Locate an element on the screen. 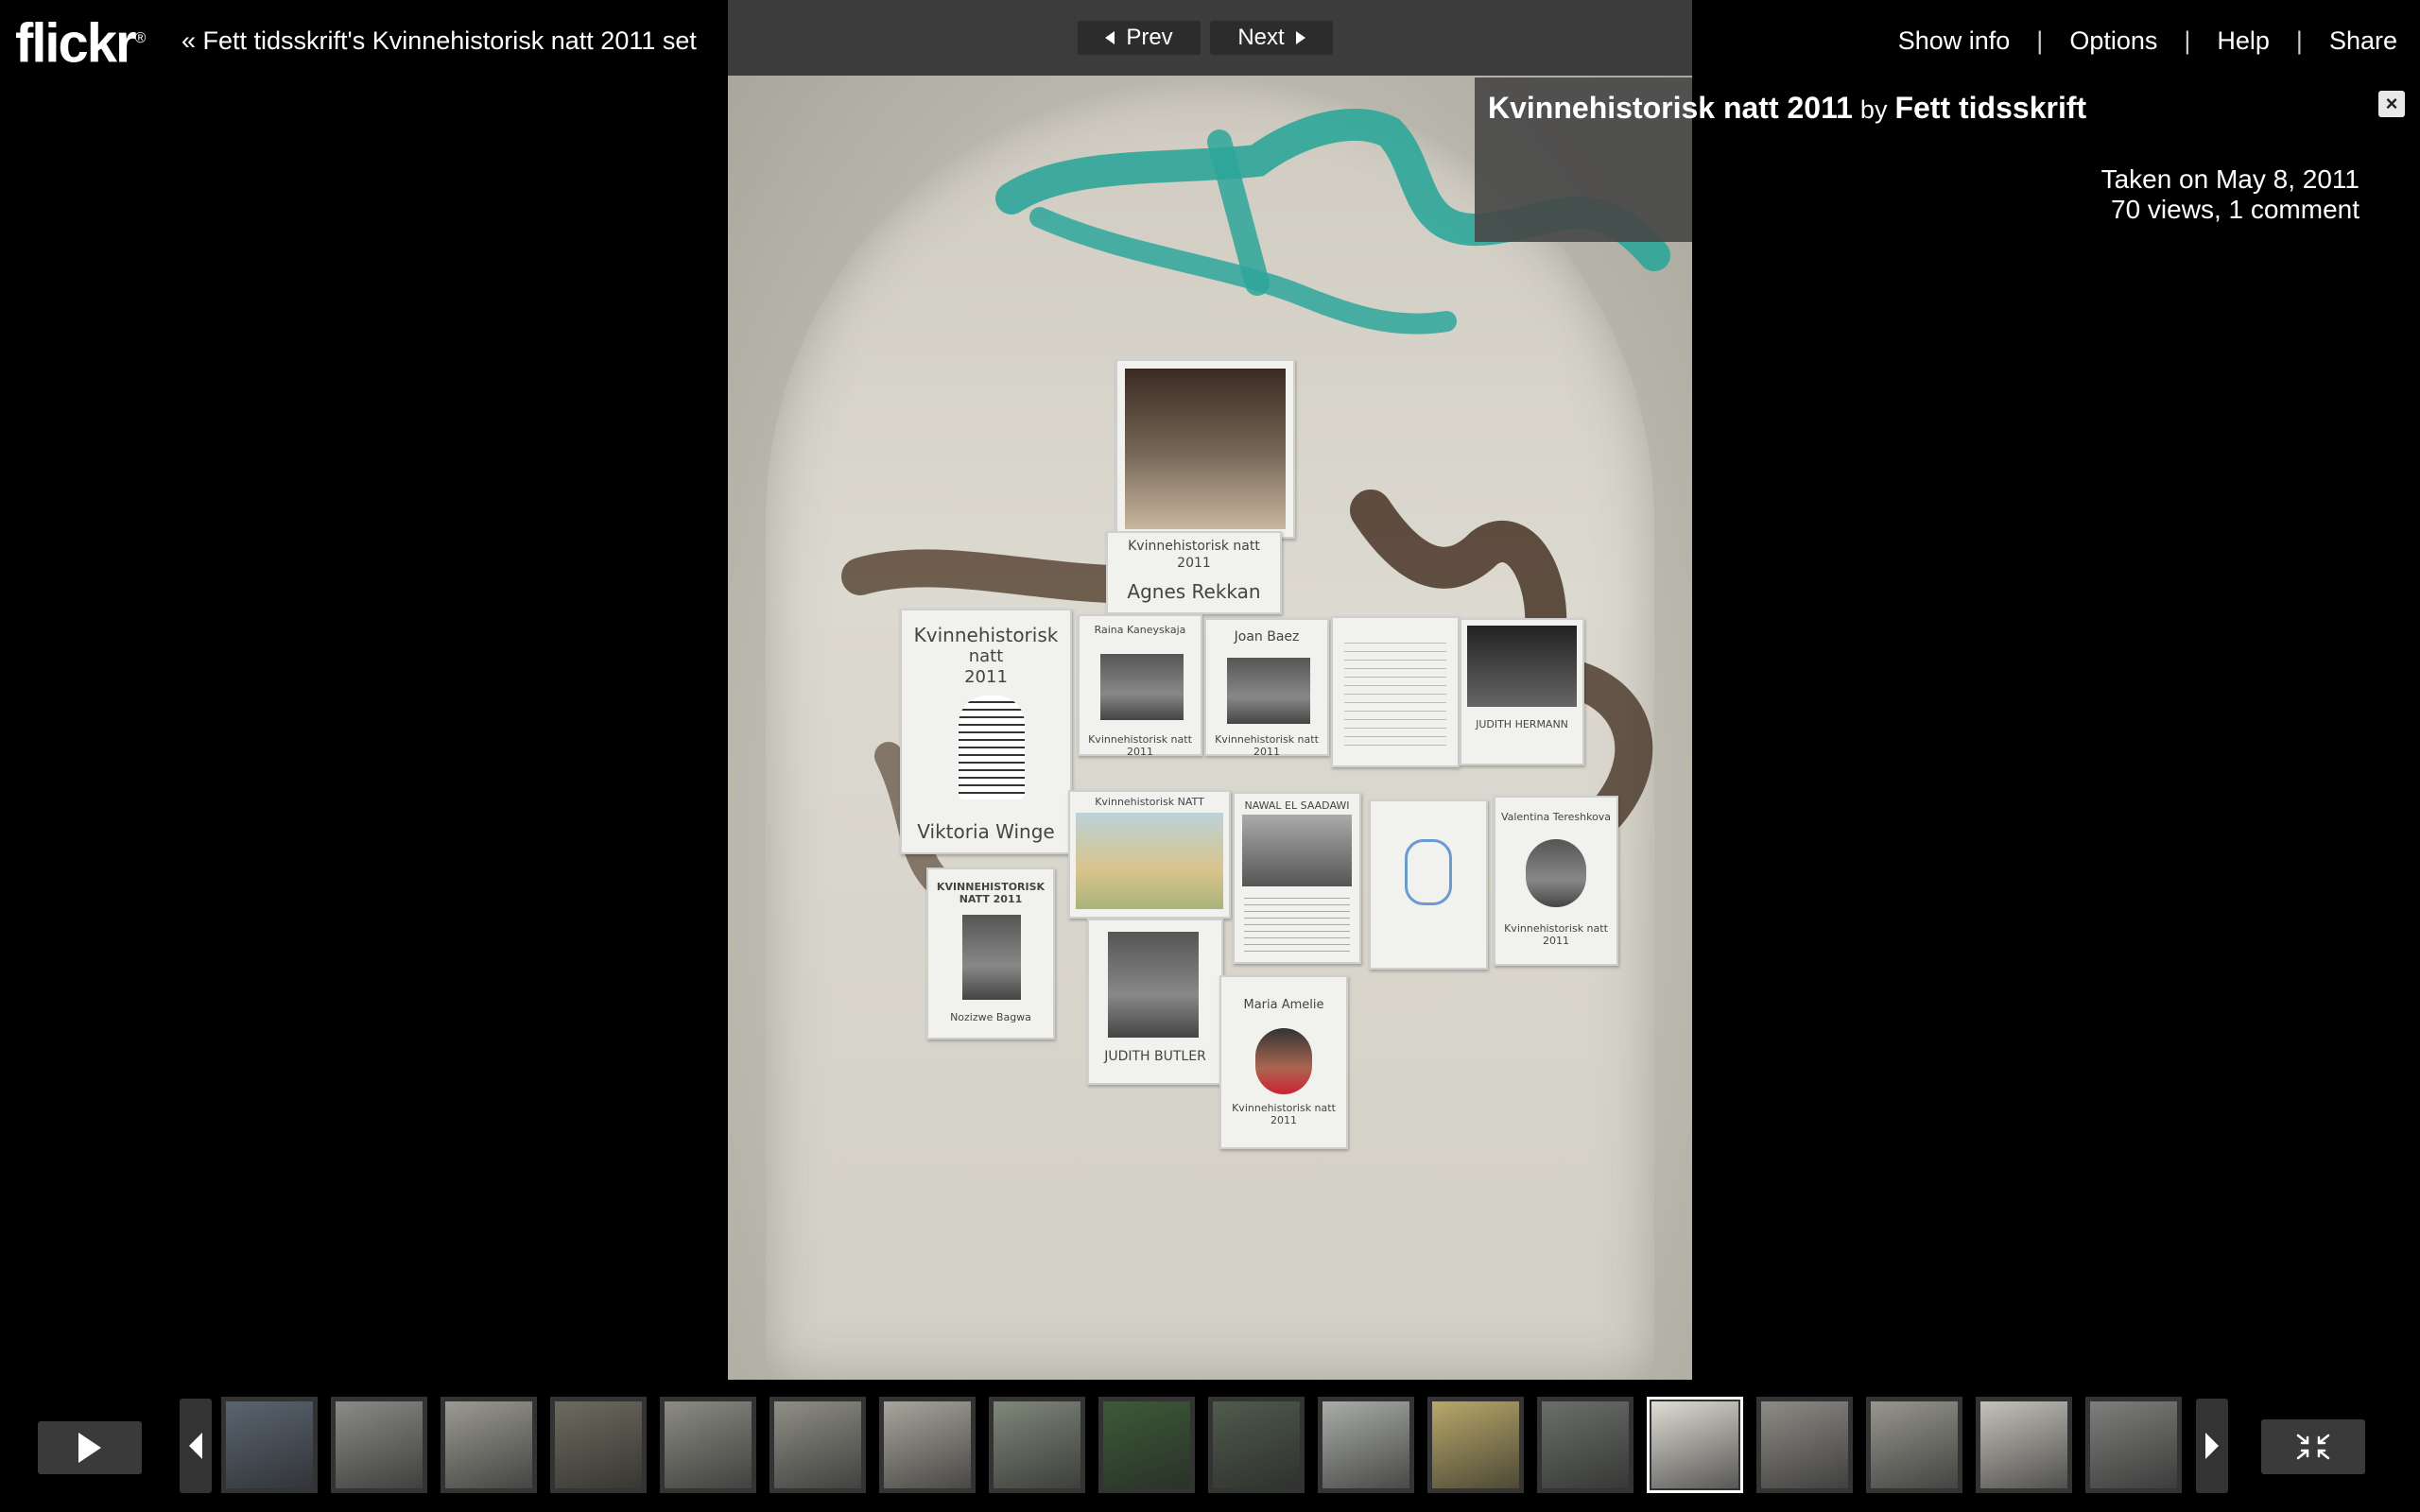 The image size is (2420, 1512). poster-text: NAWAL EL SAADAWI is located at coordinates (1297, 805).